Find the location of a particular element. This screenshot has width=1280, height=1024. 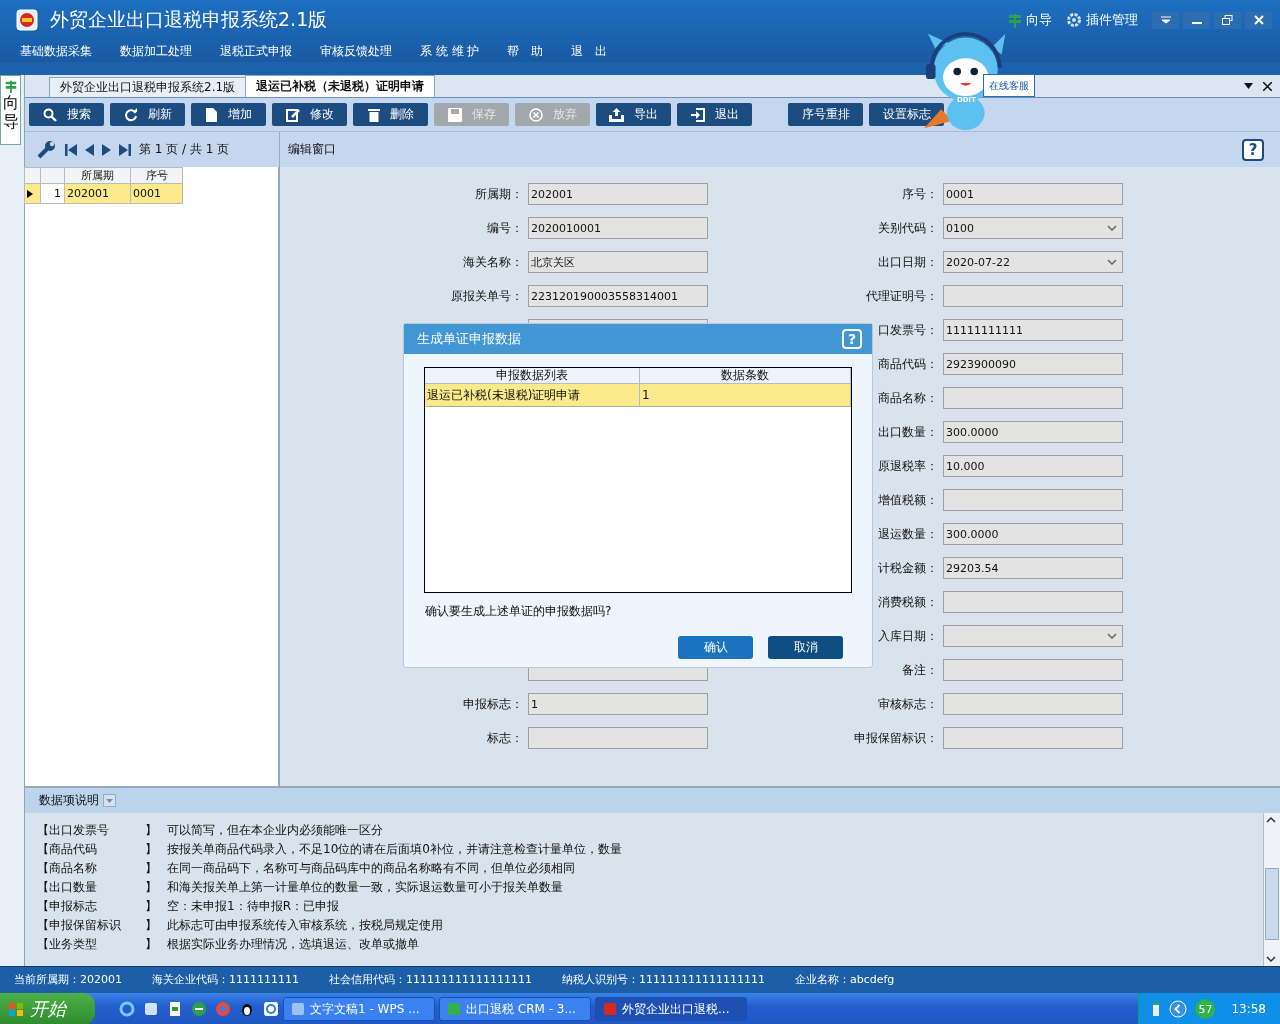

first-page-icon is located at coordinates (71, 149).